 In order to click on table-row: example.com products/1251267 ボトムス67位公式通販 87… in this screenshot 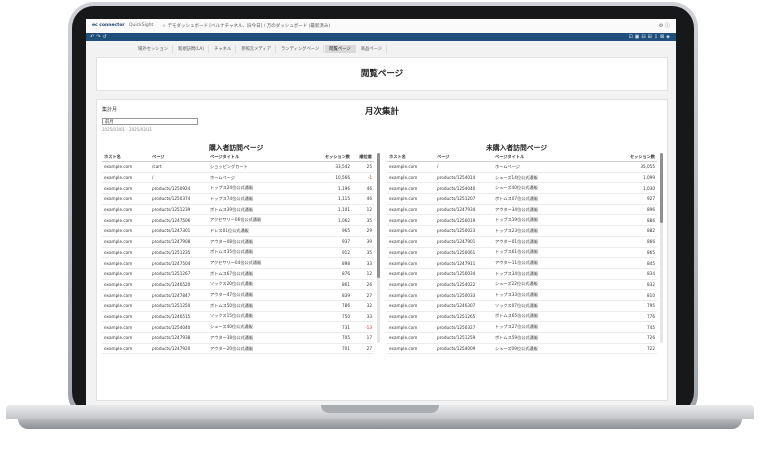, I will do `click(238, 274)`.